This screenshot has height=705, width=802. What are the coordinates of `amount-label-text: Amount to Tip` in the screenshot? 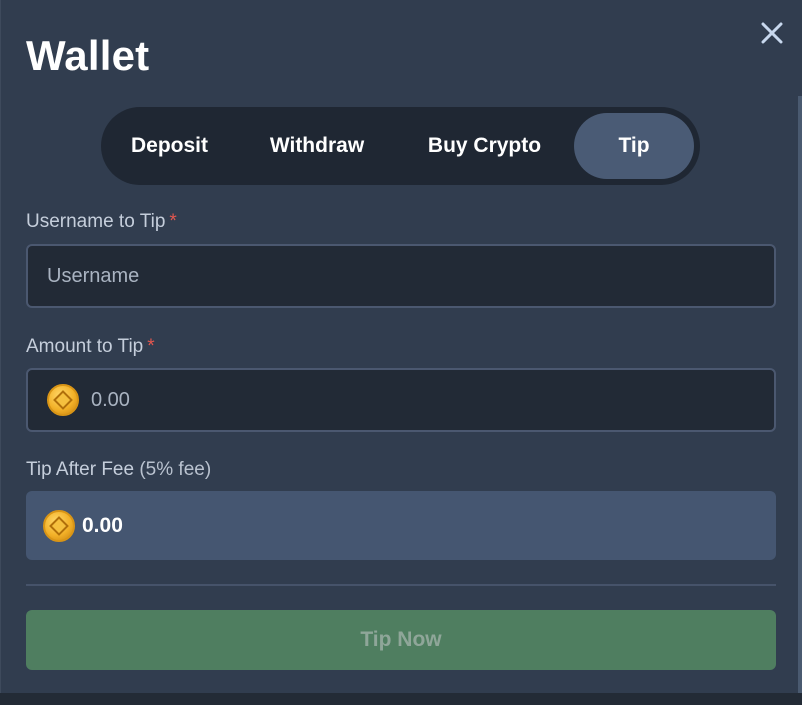 It's located at (85, 346).